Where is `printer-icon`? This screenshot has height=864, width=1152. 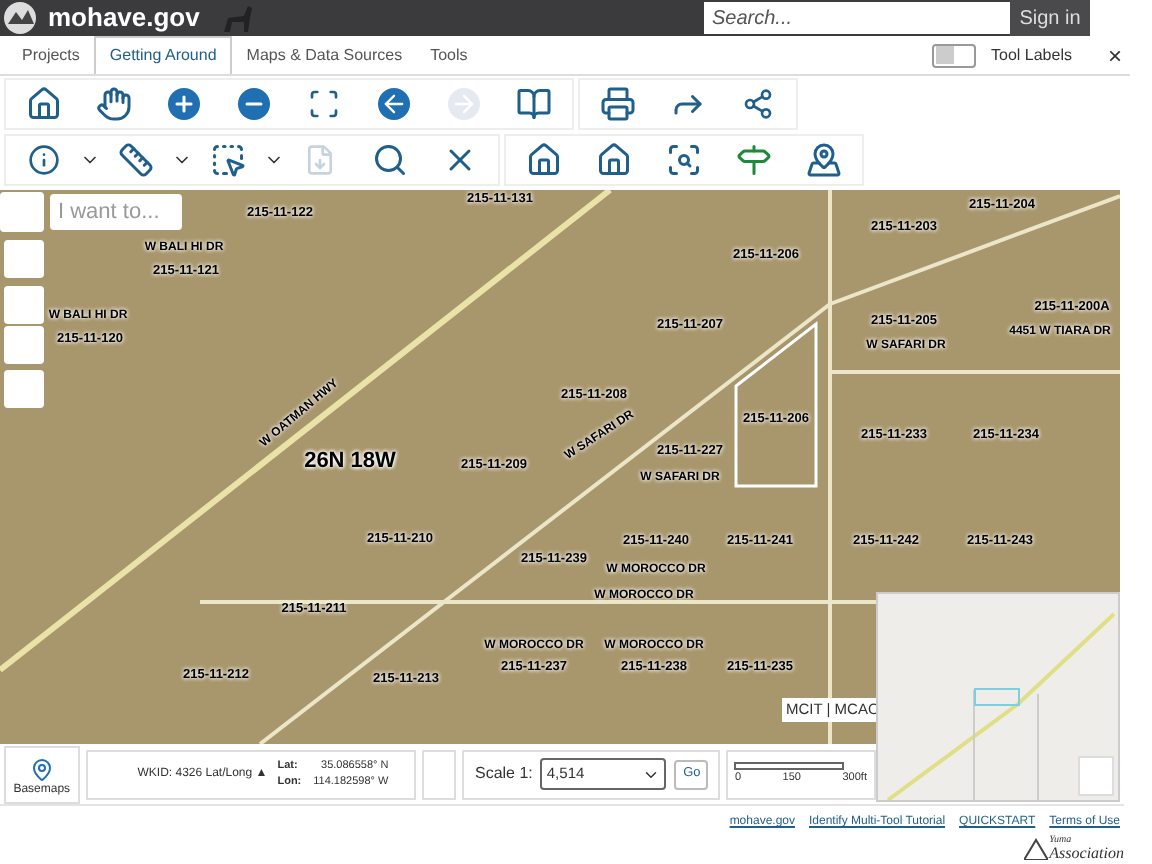
printer-icon is located at coordinates (618, 104).